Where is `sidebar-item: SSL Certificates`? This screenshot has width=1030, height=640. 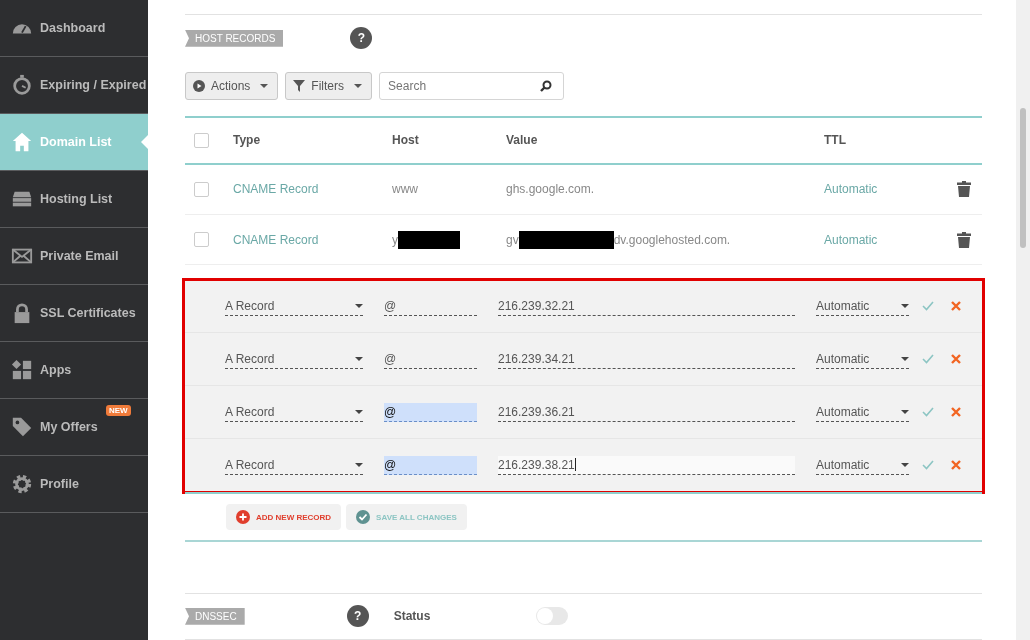 sidebar-item: SSL Certificates is located at coordinates (74, 313).